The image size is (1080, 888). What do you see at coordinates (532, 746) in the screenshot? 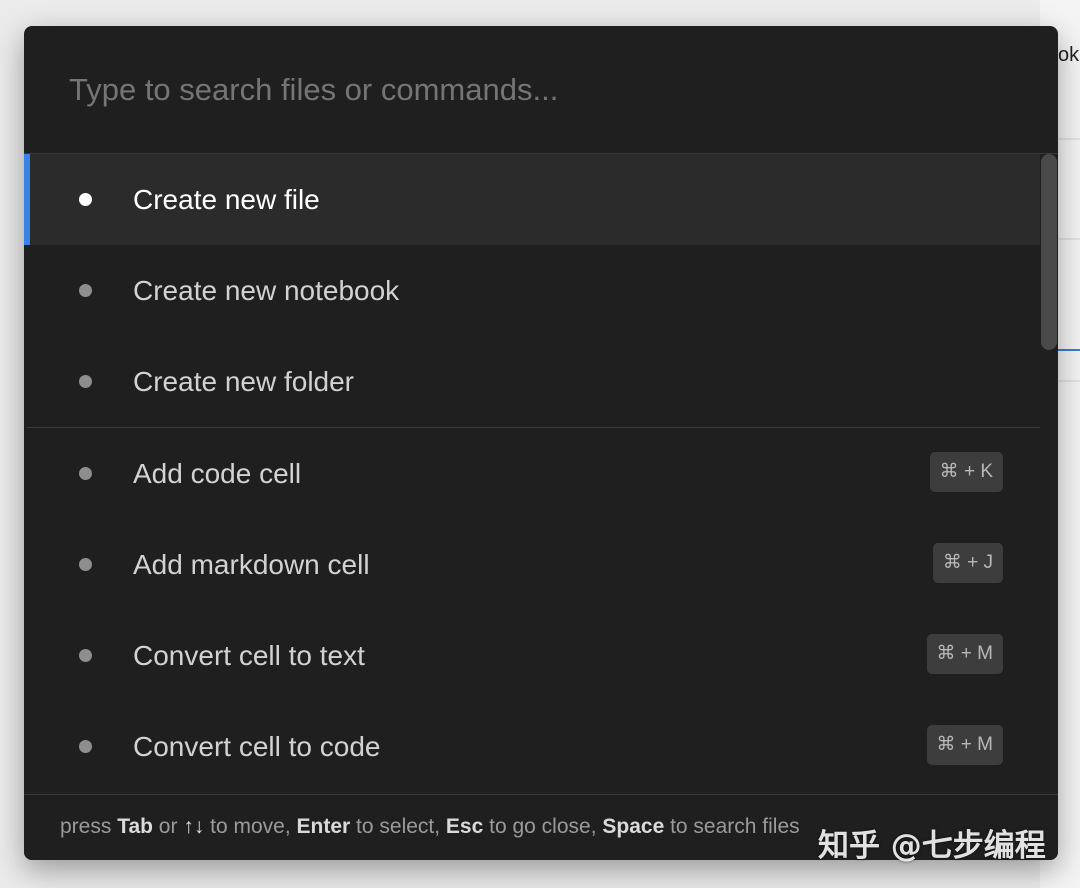
I see `command-item-convert-cell-to-code: Convert cell to code ⌘ + M` at bounding box center [532, 746].